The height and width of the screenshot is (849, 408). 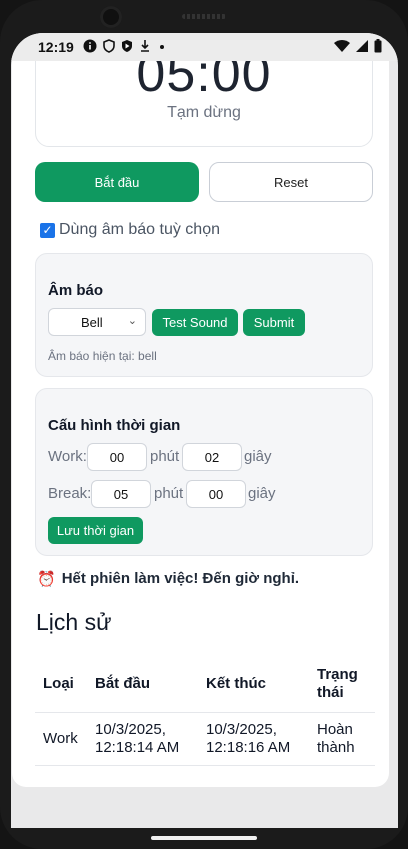 I want to click on alarm-clock-icon: ⏰, so click(x=46, y=579).